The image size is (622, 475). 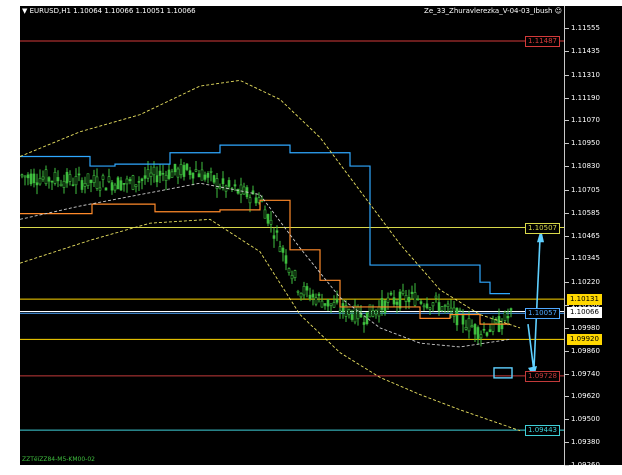 What do you see at coordinates (585, 396) in the screenshot?
I see `axis-tick-label: 1.09620` at bounding box center [585, 396].